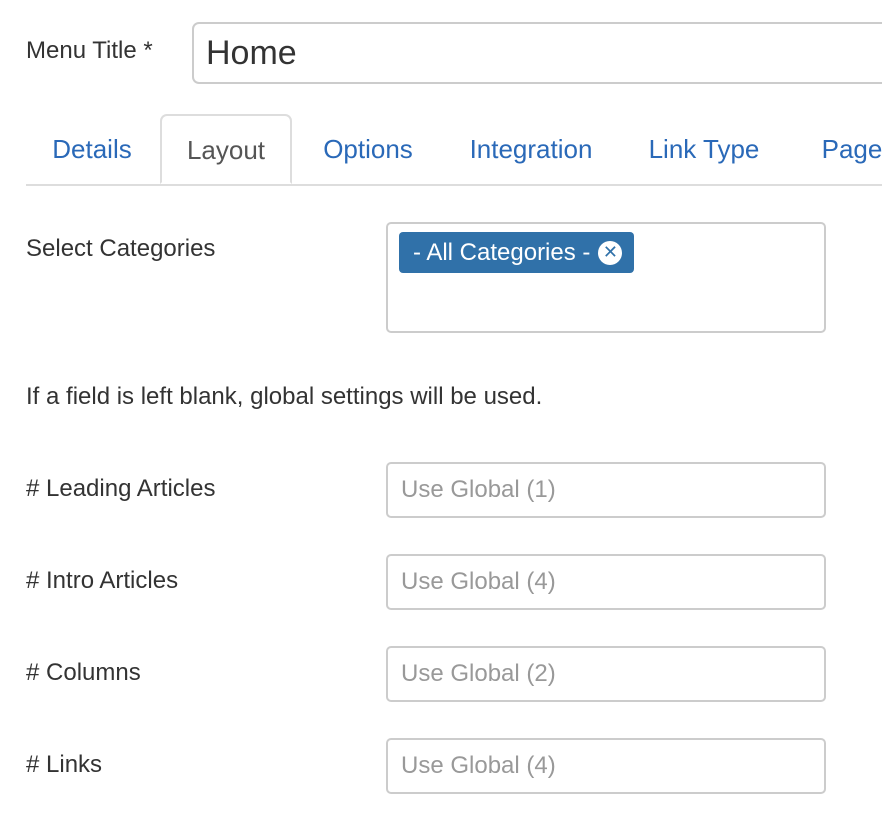 This screenshot has height=814, width=882. Describe the element at coordinates (606, 277) in the screenshot. I see `categories-multiselect: - All Categories - ✕` at that location.